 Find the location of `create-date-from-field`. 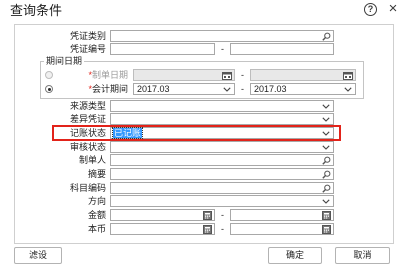

create-date-from-field is located at coordinates (184, 75).